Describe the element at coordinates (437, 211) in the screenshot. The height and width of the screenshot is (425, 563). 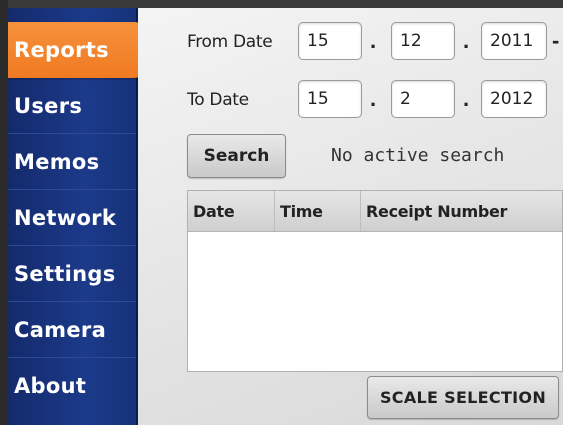
I see `column-header-label: Receipt Number` at that location.